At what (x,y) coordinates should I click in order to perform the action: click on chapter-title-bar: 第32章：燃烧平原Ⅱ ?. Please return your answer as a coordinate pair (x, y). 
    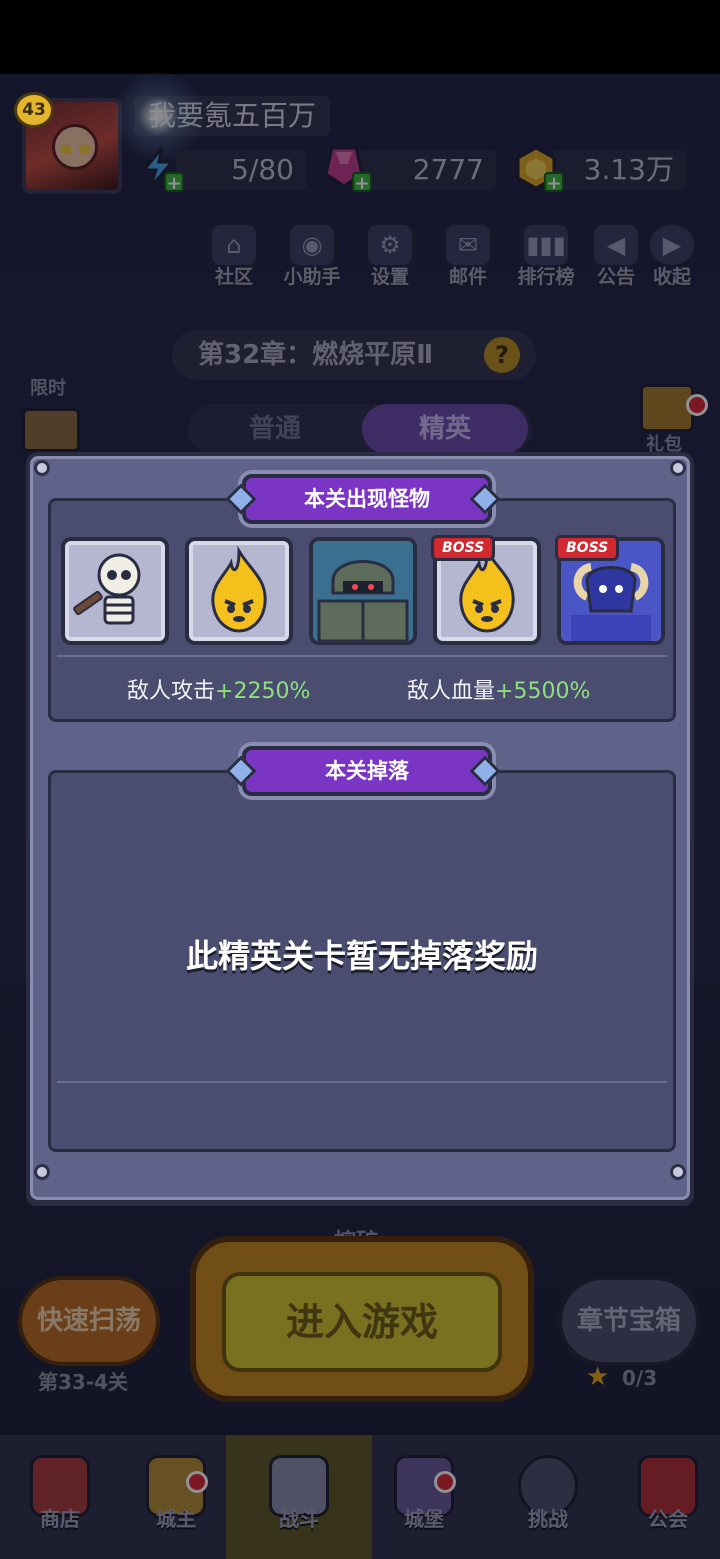
    Looking at the image, I should click on (354, 355).